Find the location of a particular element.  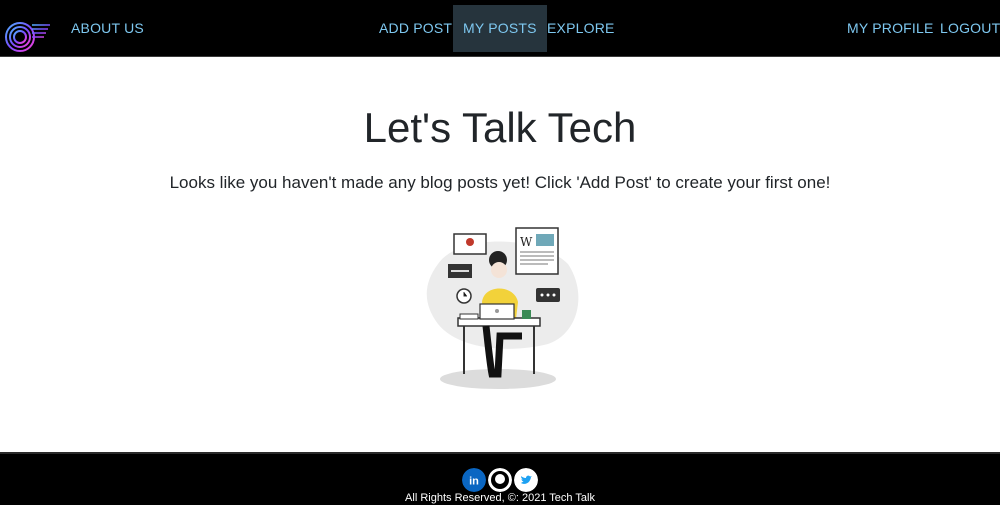

brand-logo-icon is located at coordinates (27, 29).